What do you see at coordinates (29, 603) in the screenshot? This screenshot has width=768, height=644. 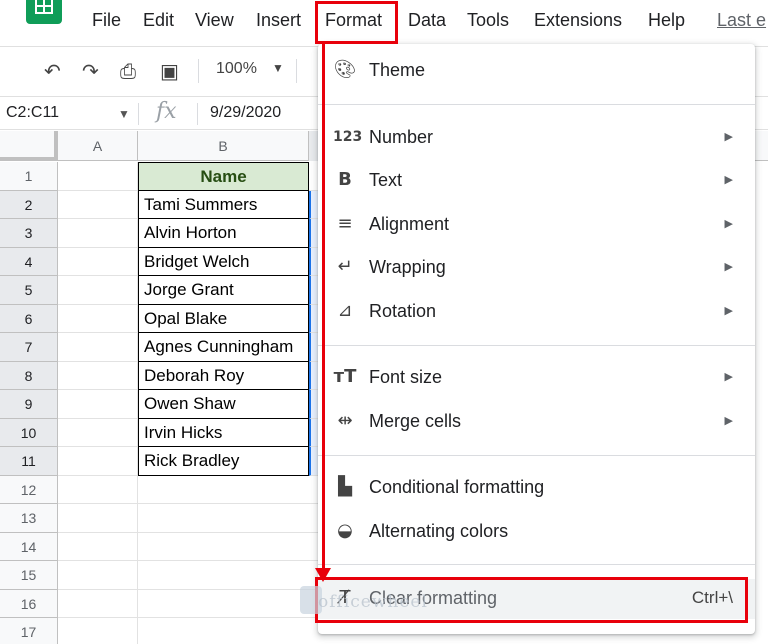 I see `row-header: 16` at bounding box center [29, 603].